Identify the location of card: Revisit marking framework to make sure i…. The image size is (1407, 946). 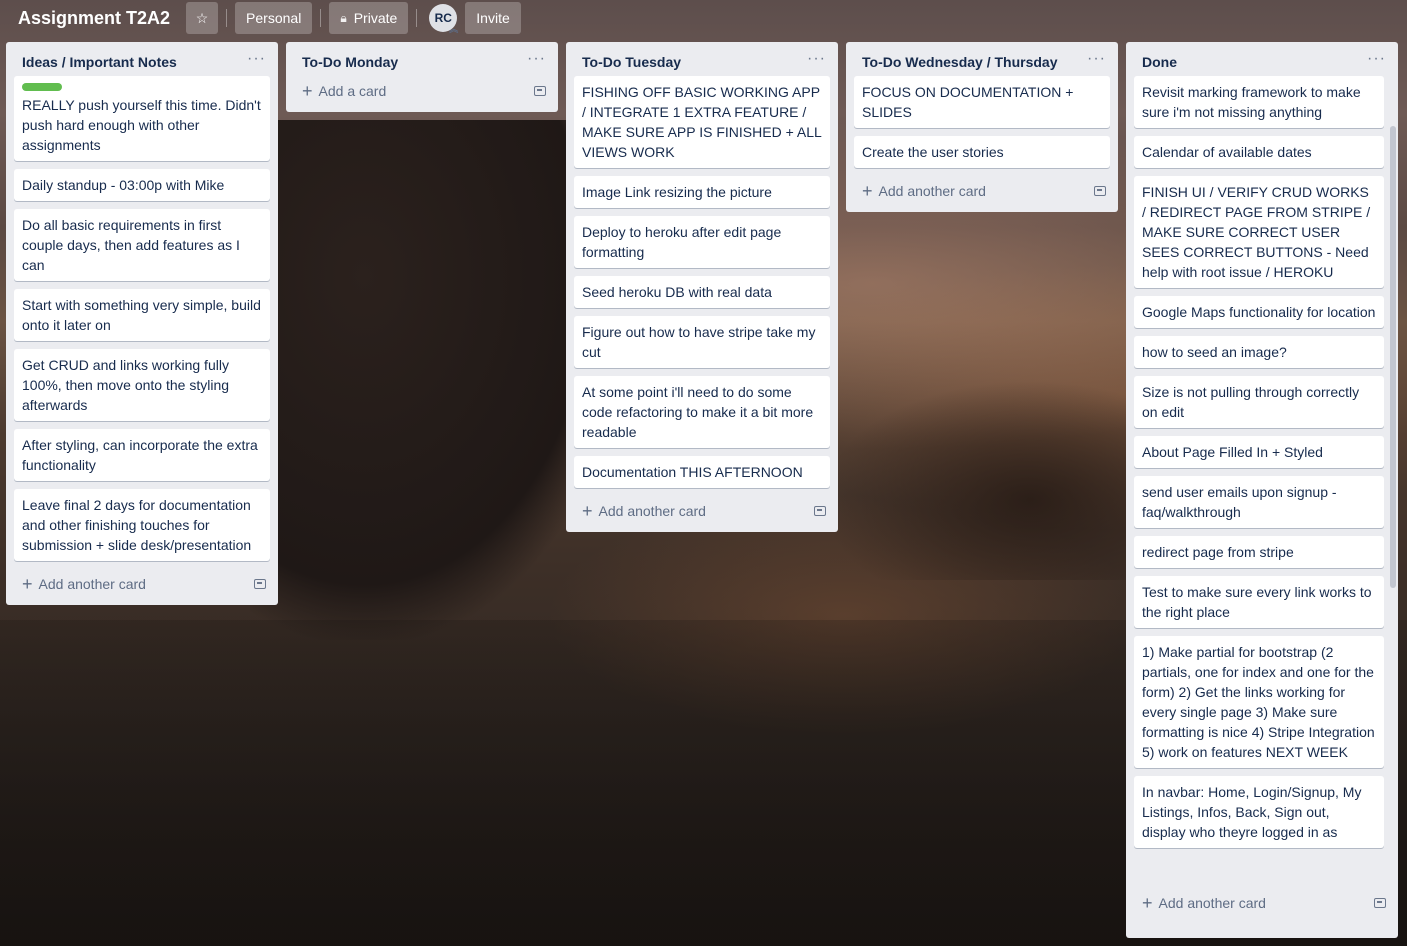
(1259, 102).